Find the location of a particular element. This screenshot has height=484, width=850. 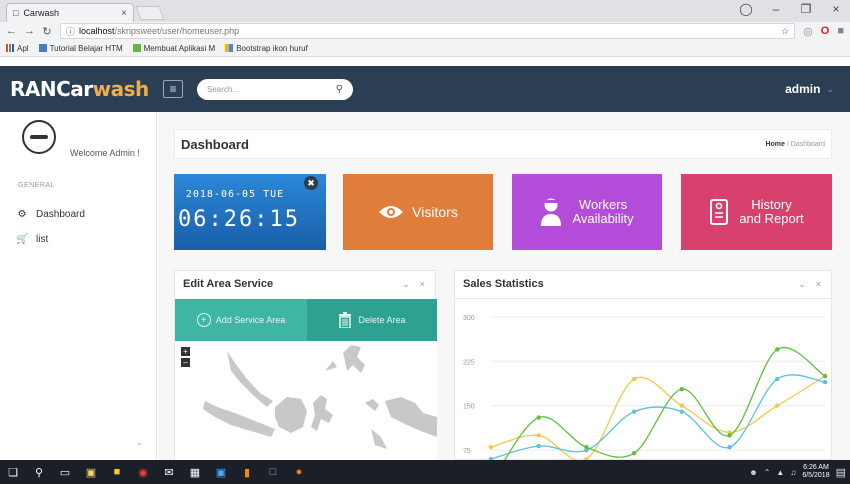

clock-tile: 2018-06-05 TUE 06:26:15 ✖ is located at coordinates (250, 212).